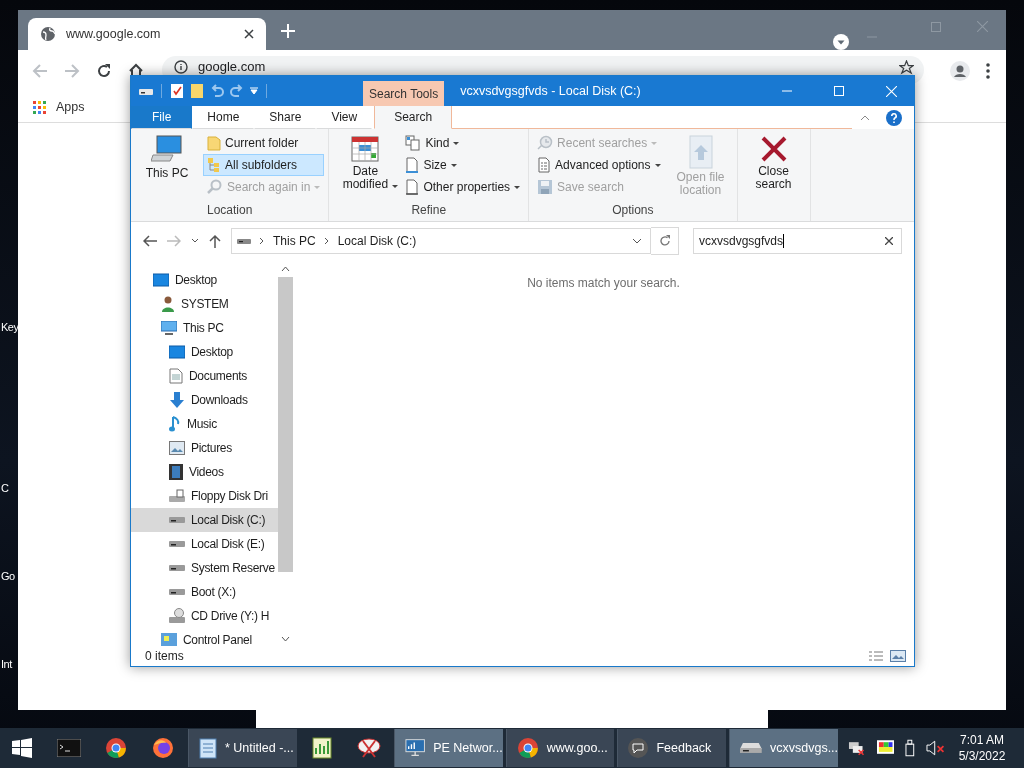  What do you see at coordinates (264, 165) in the screenshot?
I see `ribbon-command: All subfolders` at bounding box center [264, 165].